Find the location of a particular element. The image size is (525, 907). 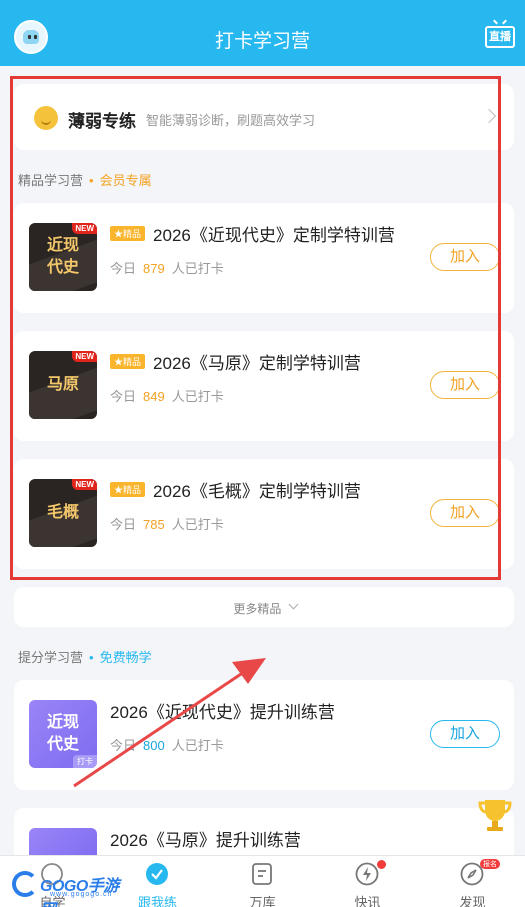

more-premium-label: 更多精品 is located at coordinates (257, 609).